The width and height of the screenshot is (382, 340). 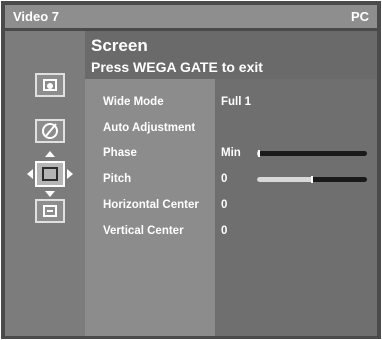 I want to click on up-arrow-icon, so click(x=50, y=154).